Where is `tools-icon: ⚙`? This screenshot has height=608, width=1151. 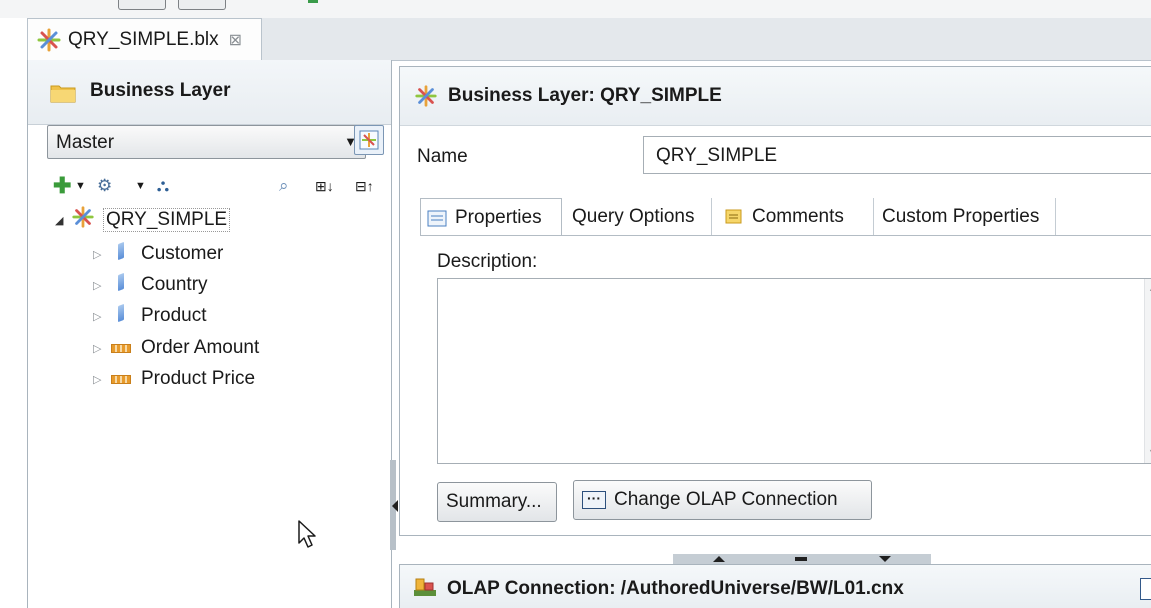 tools-icon: ⚙ is located at coordinates (104, 186).